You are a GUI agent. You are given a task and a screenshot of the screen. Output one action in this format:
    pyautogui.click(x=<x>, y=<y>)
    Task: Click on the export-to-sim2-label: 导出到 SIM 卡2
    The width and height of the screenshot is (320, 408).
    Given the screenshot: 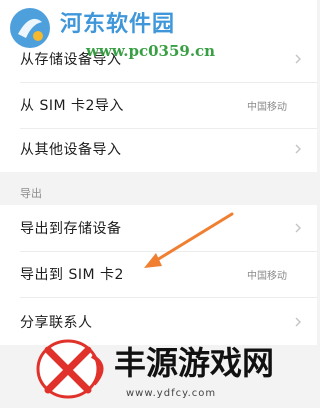 What is the action you would take?
    pyautogui.click(x=72, y=275)
    